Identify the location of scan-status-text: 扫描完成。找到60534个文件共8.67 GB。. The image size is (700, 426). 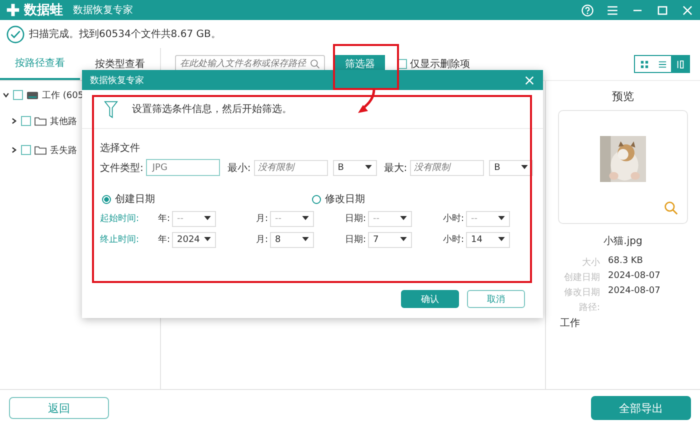
(125, 34).